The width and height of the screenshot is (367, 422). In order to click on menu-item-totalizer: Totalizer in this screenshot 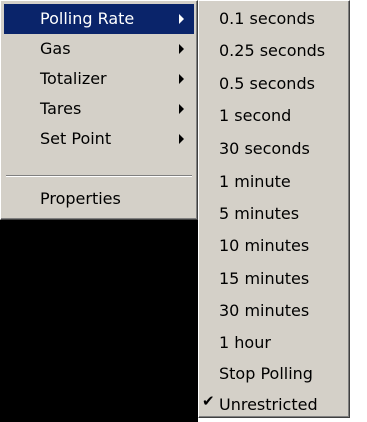, I will do `click(99, 79)`.